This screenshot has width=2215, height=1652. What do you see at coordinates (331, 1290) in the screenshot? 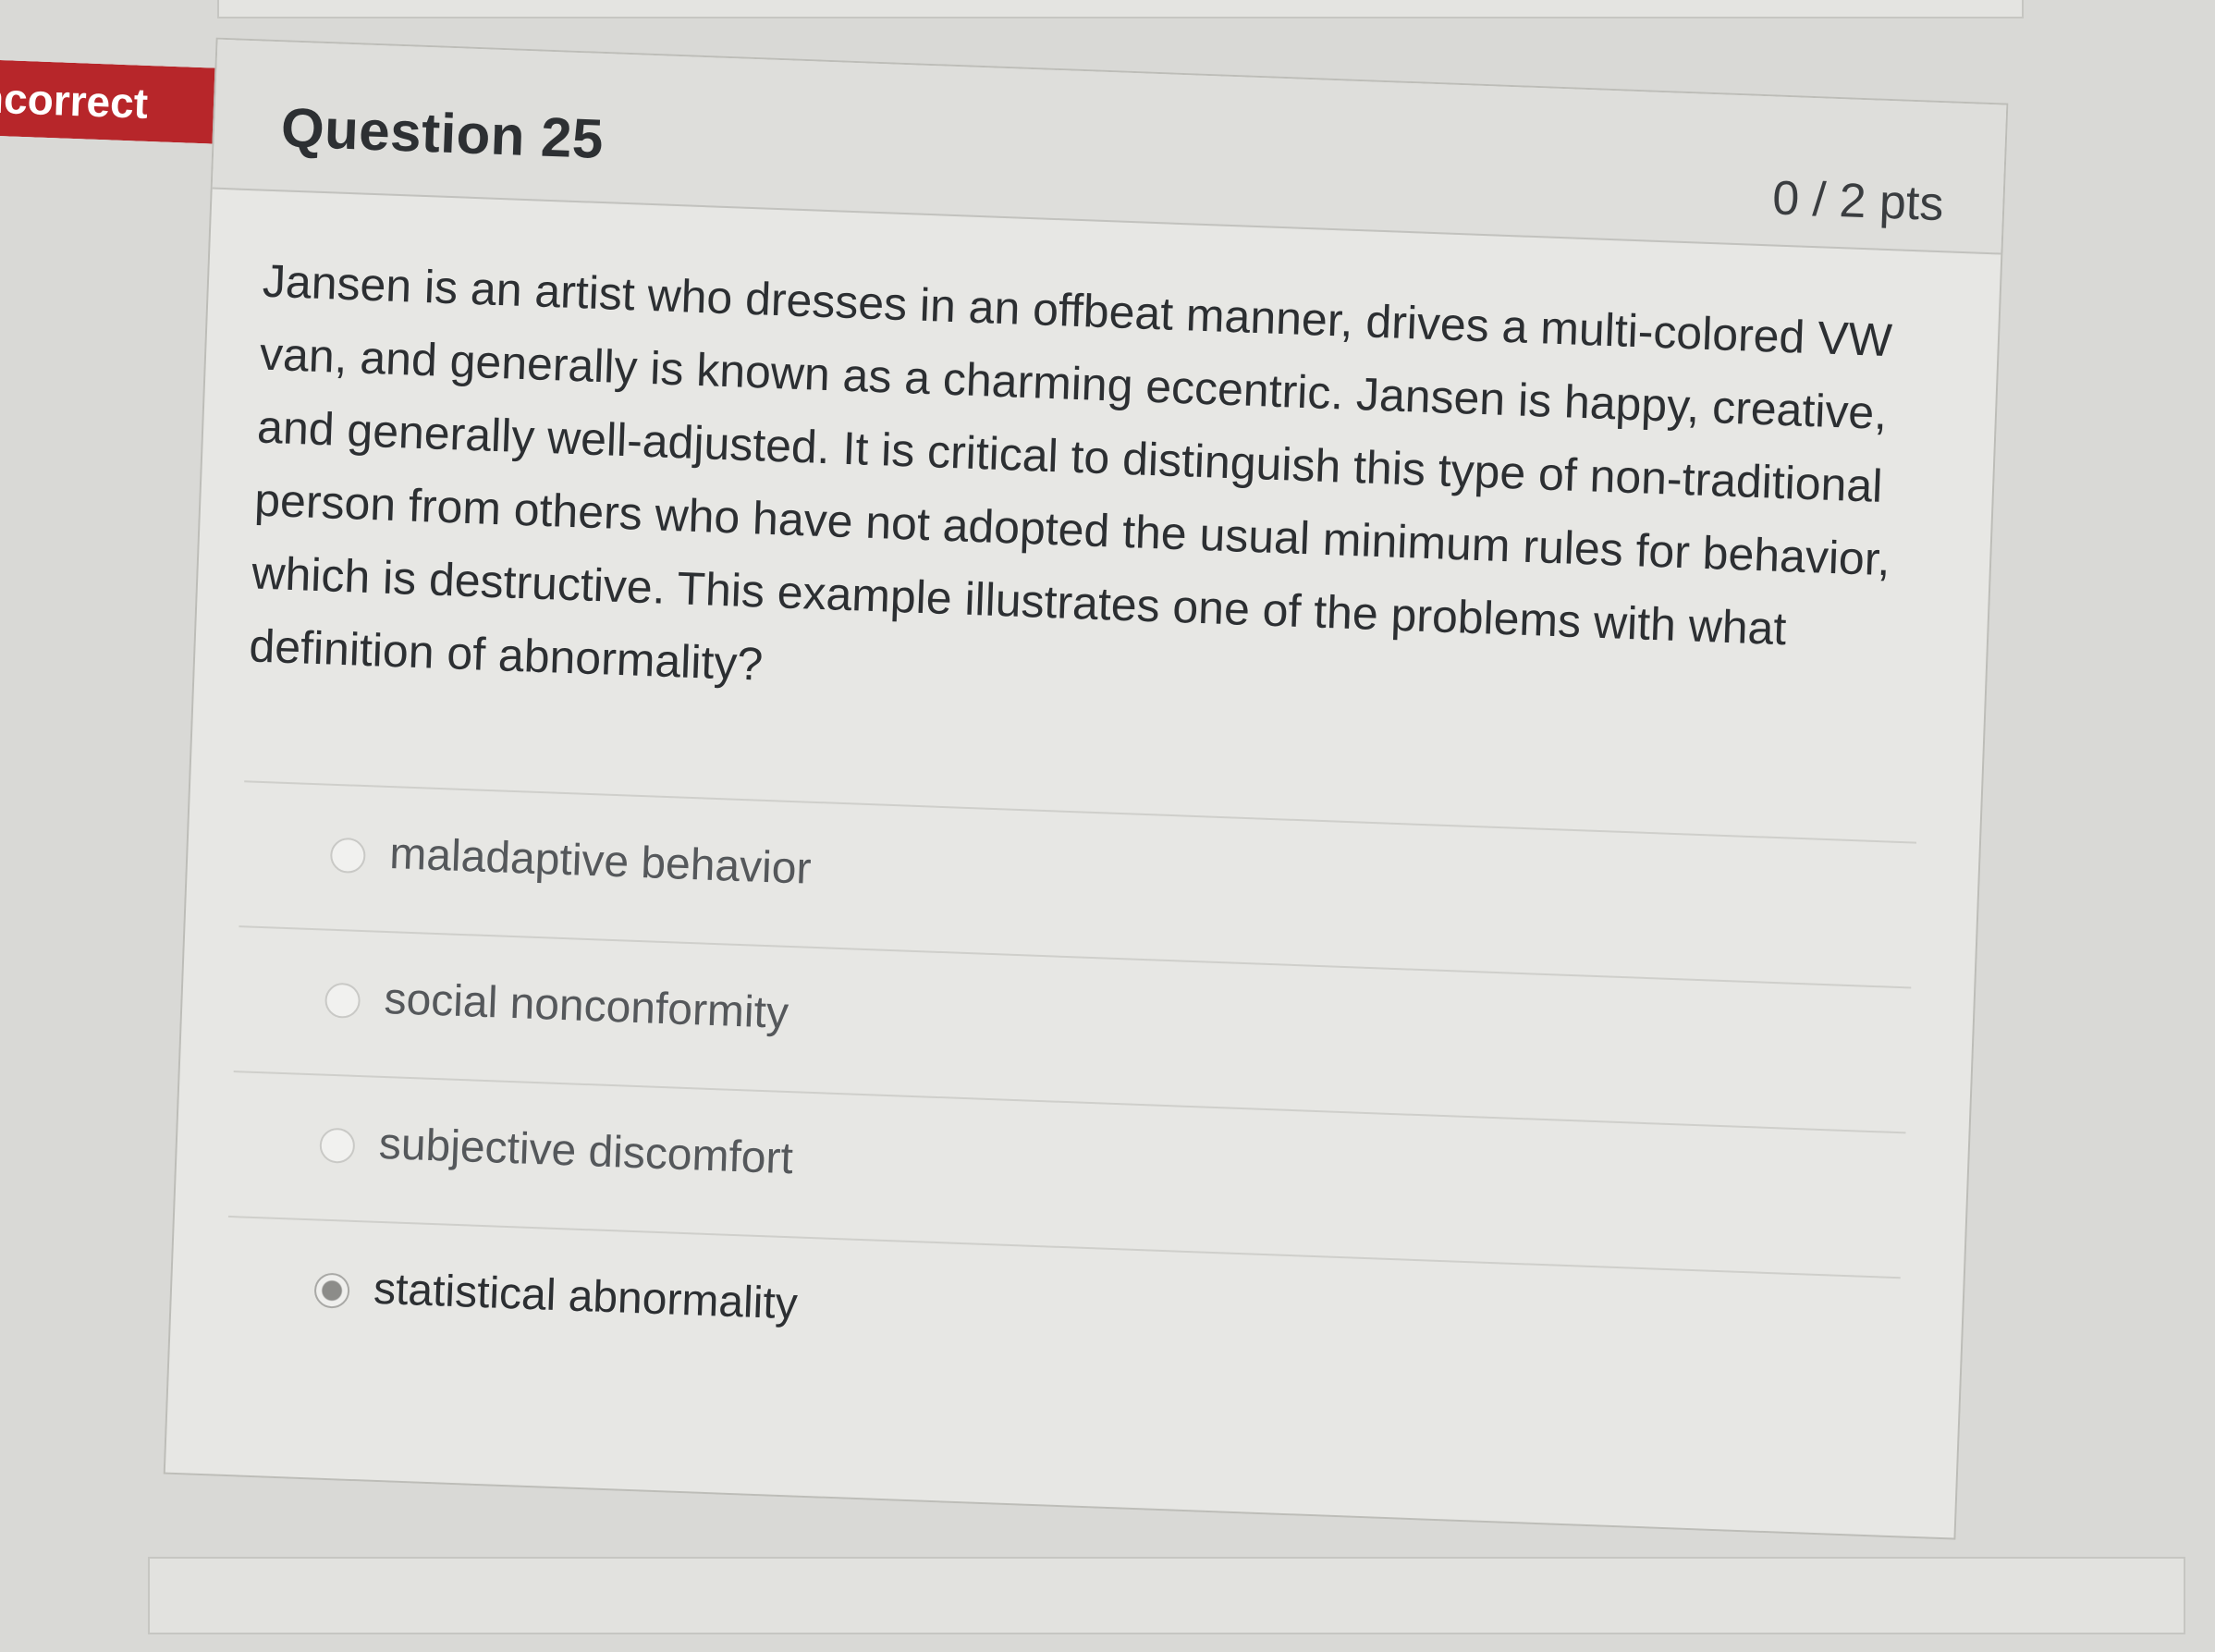
I see `radio-selected-icon` at bounding box center [331, 1290].